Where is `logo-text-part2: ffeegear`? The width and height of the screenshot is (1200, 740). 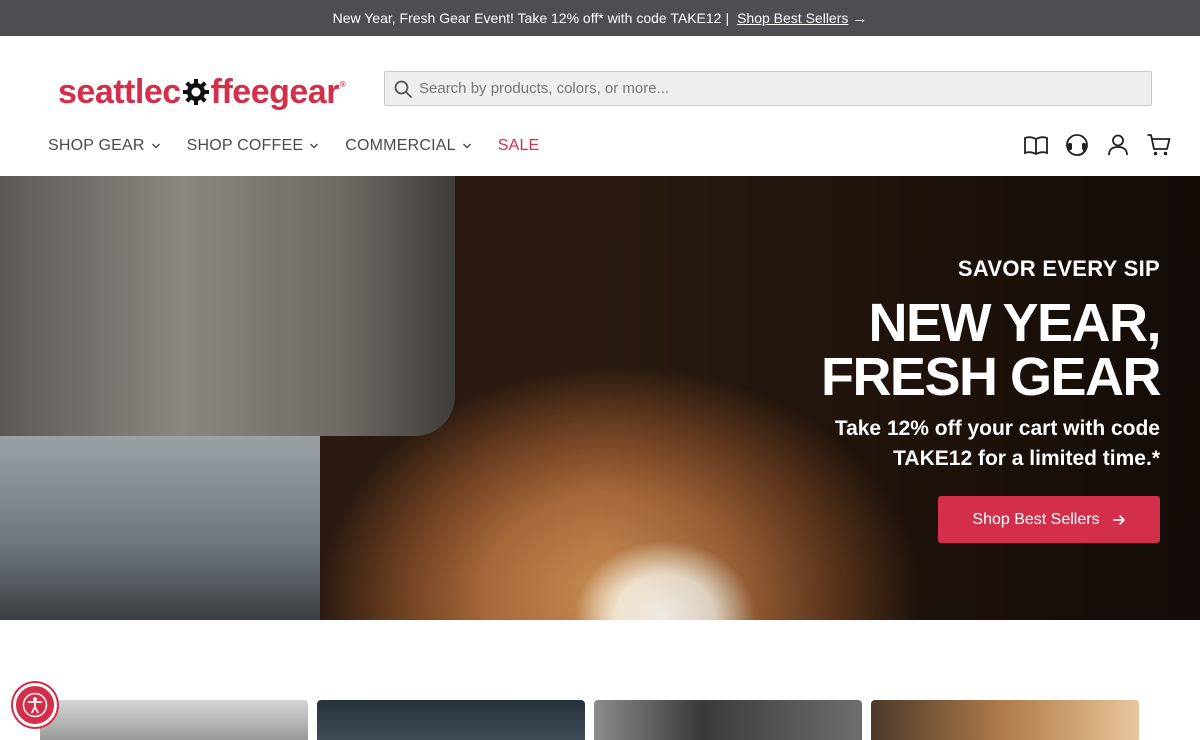 logo-text-part2: ffeegear is located at coordinates (275, 91).